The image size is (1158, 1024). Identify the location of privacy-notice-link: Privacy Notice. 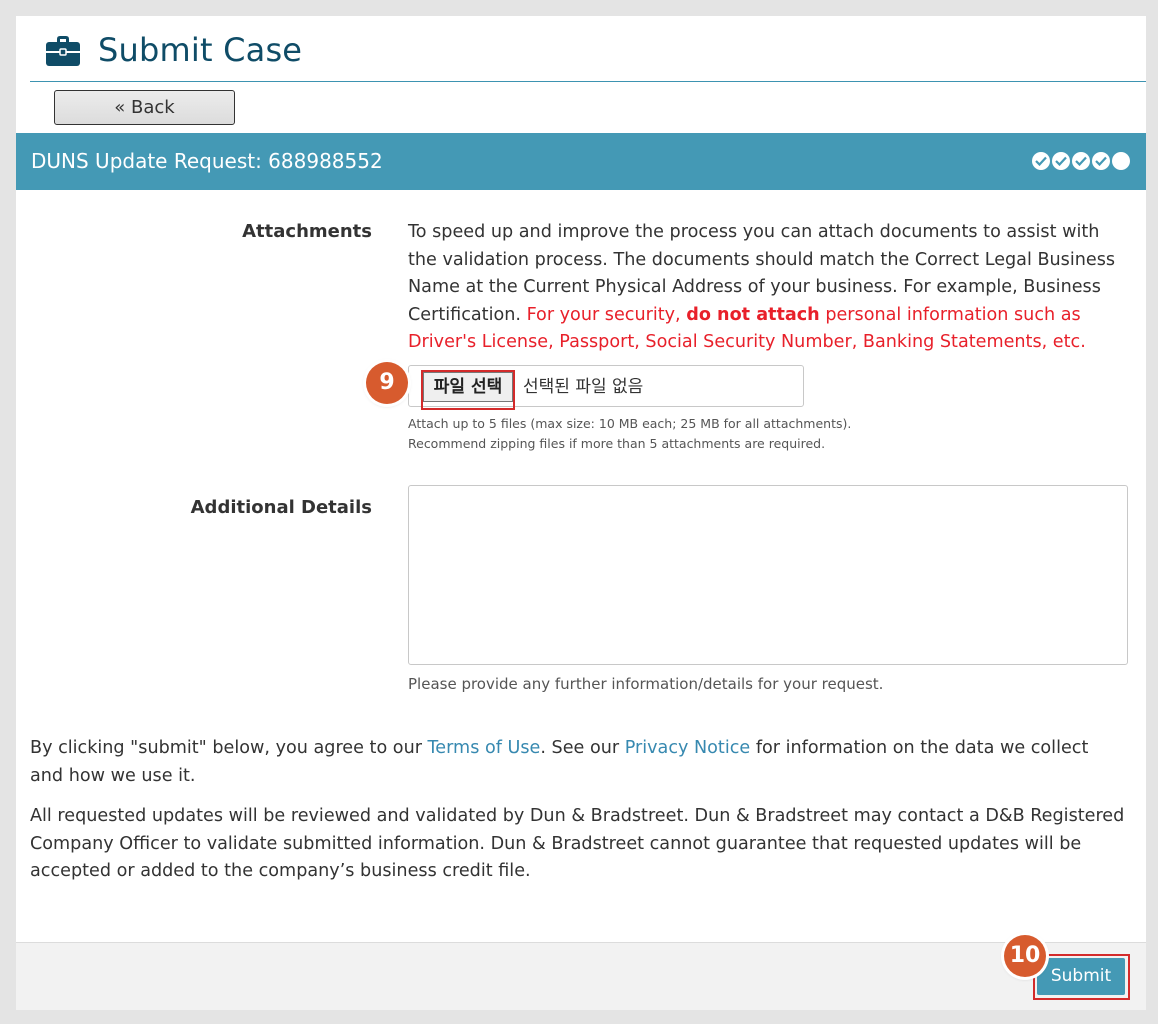
(688, 748).